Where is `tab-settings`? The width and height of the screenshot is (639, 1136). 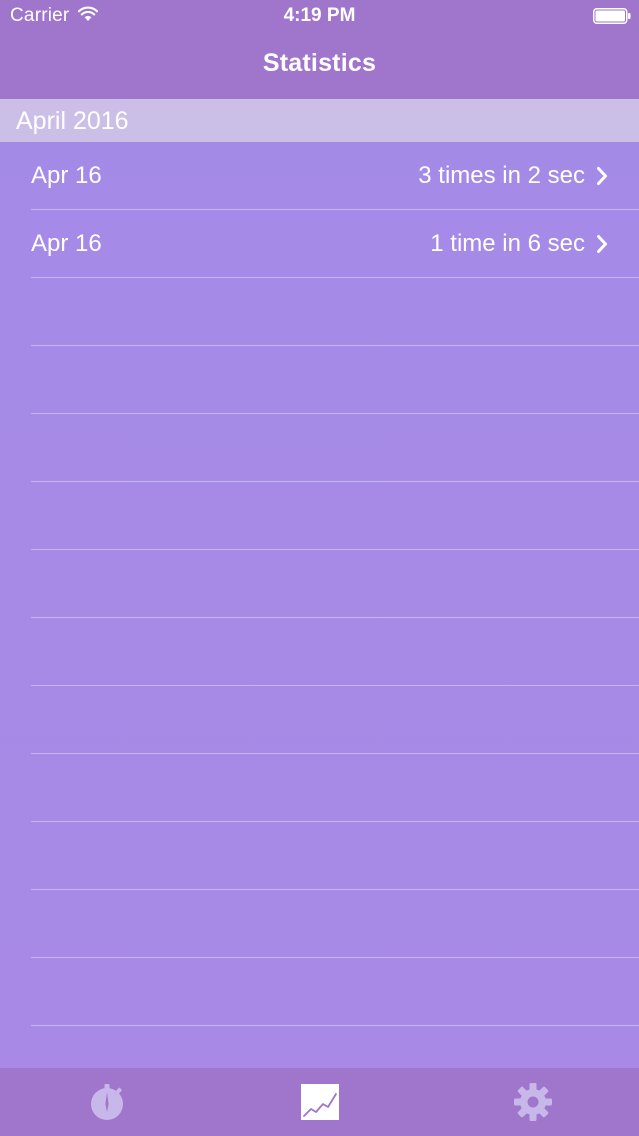 tab-settings is located at coordinates (532, 1102).